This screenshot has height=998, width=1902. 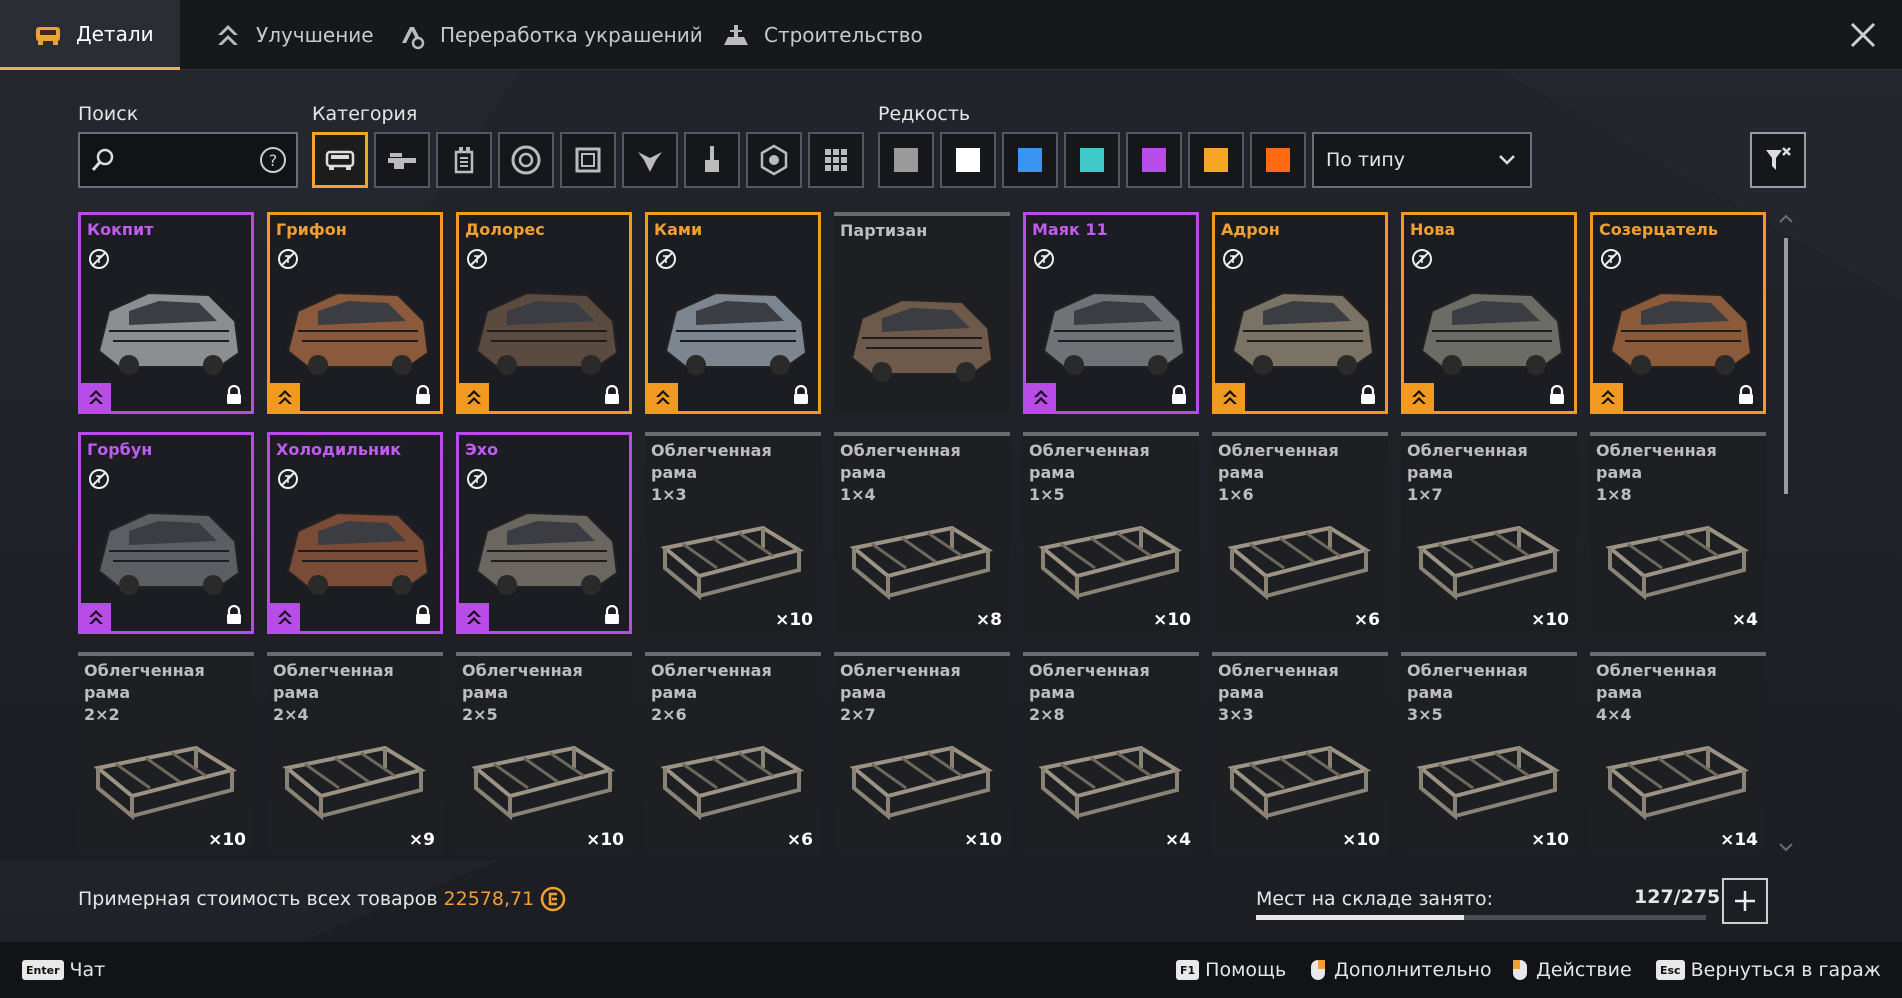 I want to click on item-card: Облегченная рама 1×4 ×8, so click(x=922, y=533).